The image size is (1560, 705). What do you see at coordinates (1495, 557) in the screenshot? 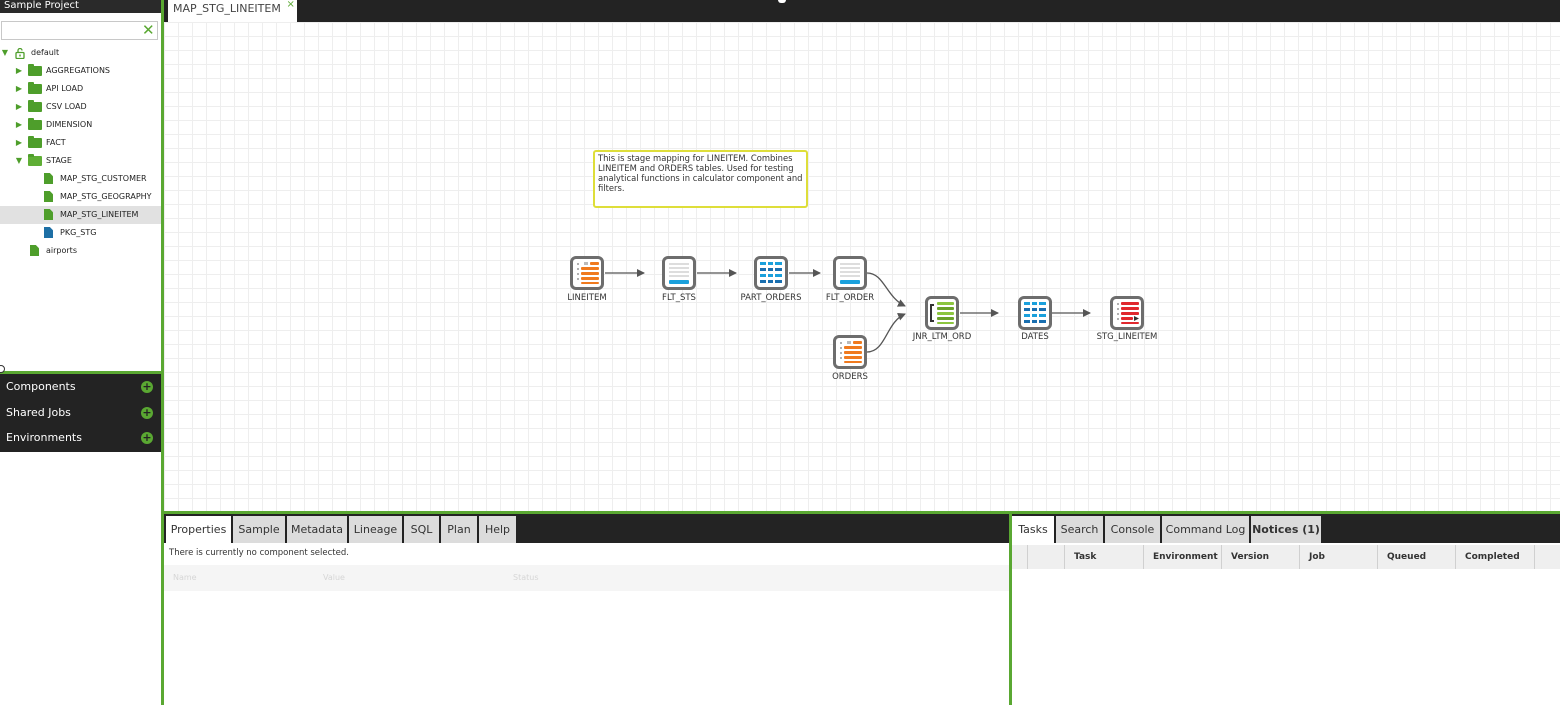
I see `column-completed: Completed` at bounding box center [1495, 557].